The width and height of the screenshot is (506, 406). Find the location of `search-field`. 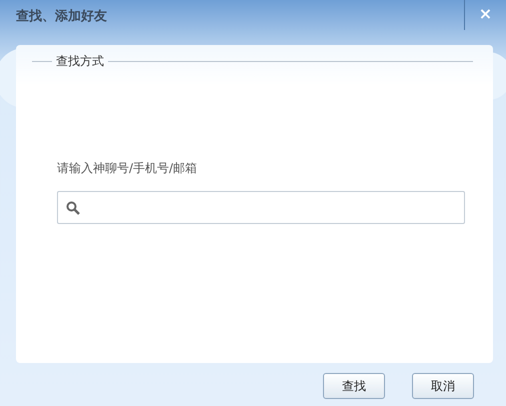

search-field is located at coordinates (261, 207).